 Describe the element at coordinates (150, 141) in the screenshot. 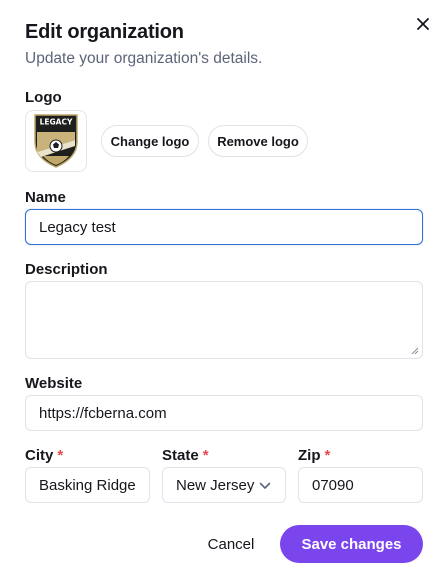

I see `change-logo-button: Change logo` at that location.